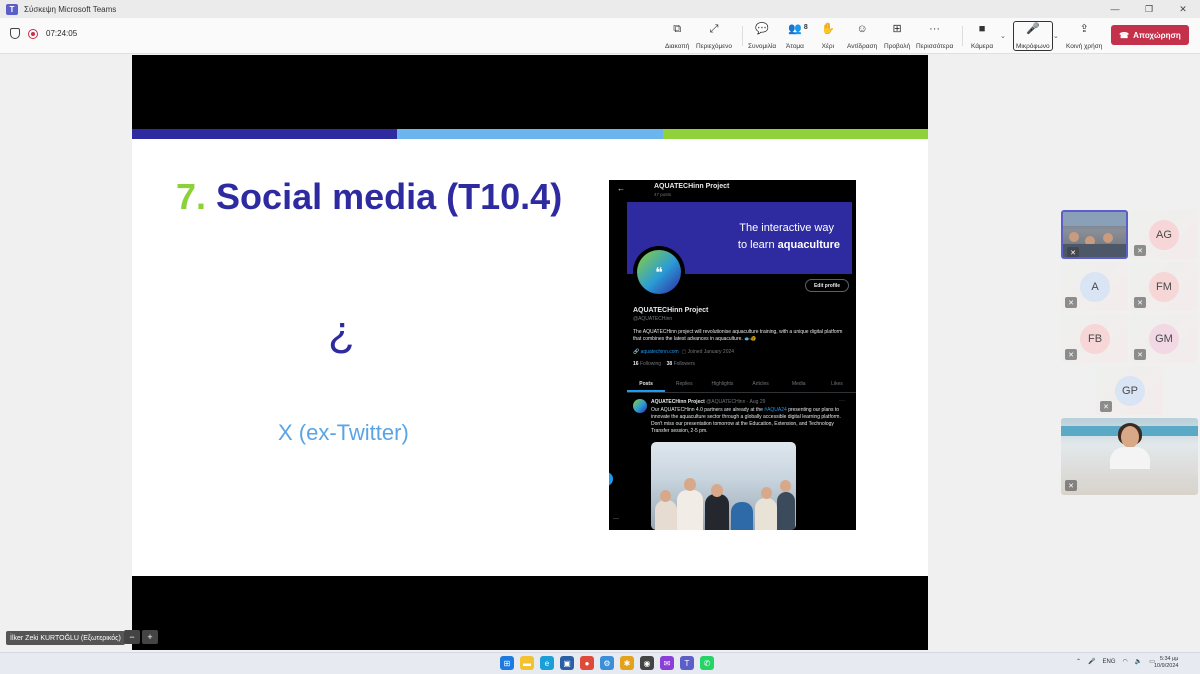 The height and width of the screenshot is (674, 1200). Describe the element at coordinates (647, 663) in the screenshot. I see `obs-icon: ◉` at that location.